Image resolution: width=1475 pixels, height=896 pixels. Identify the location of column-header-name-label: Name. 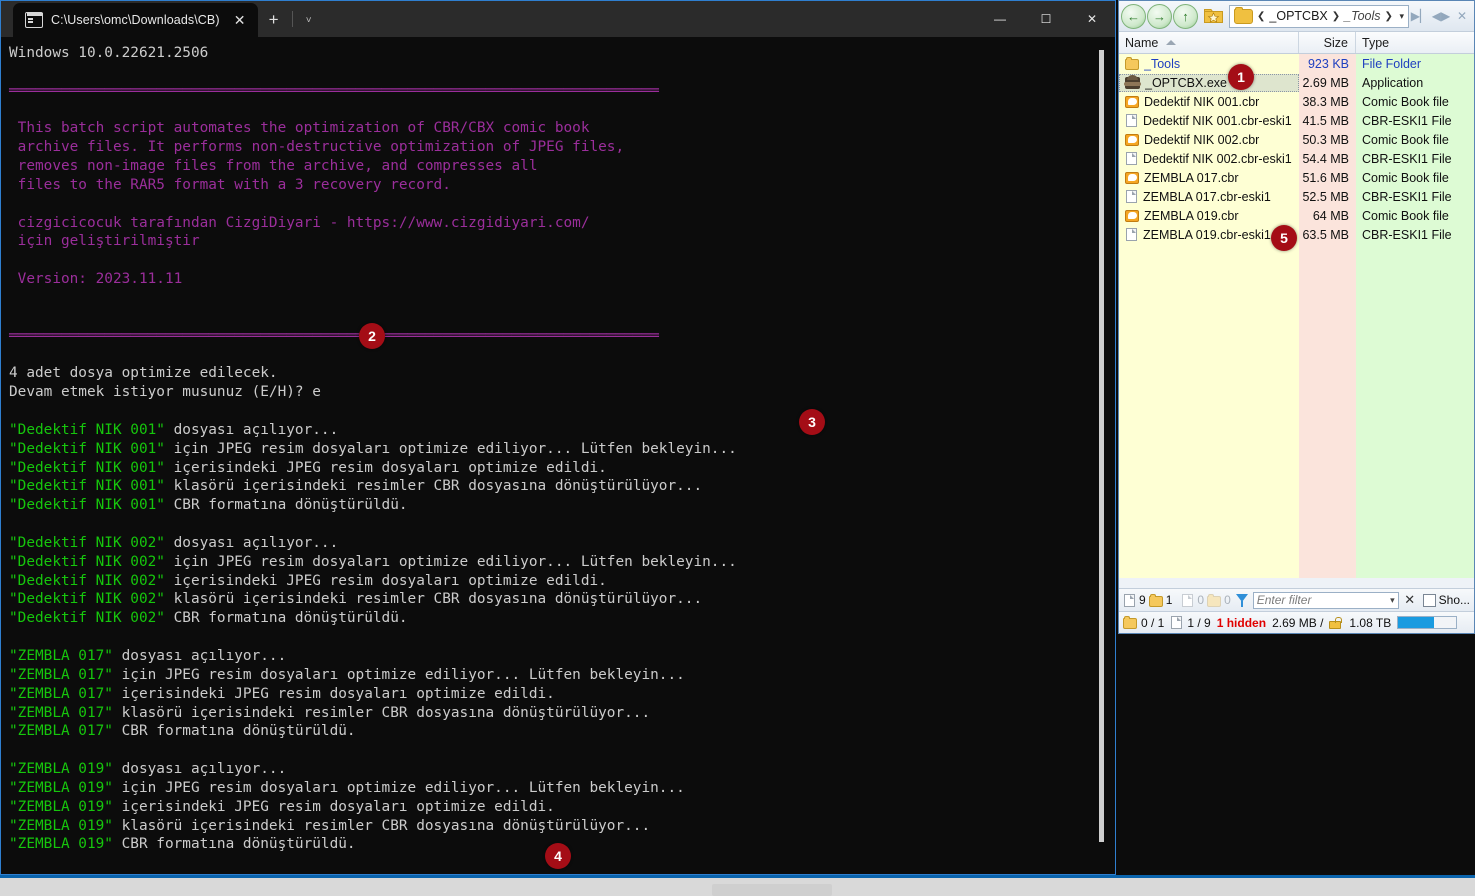
(1142, 42).